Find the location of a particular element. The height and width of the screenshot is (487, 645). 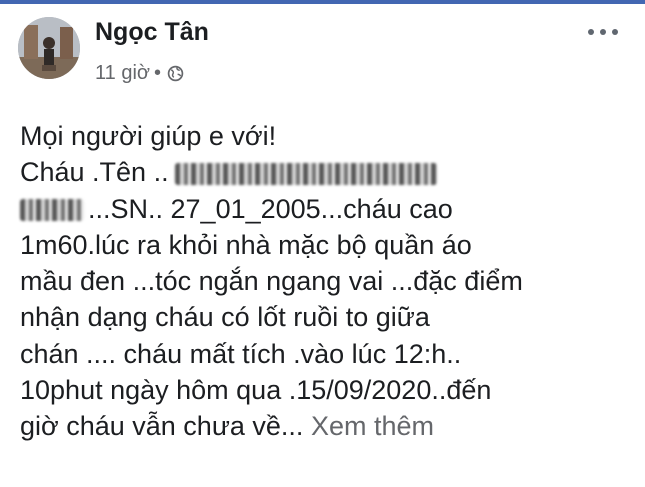

post-line: 1m60.lúc ra khỏi nhà mặc bộ quần áo is located at coordinates (246, 244).